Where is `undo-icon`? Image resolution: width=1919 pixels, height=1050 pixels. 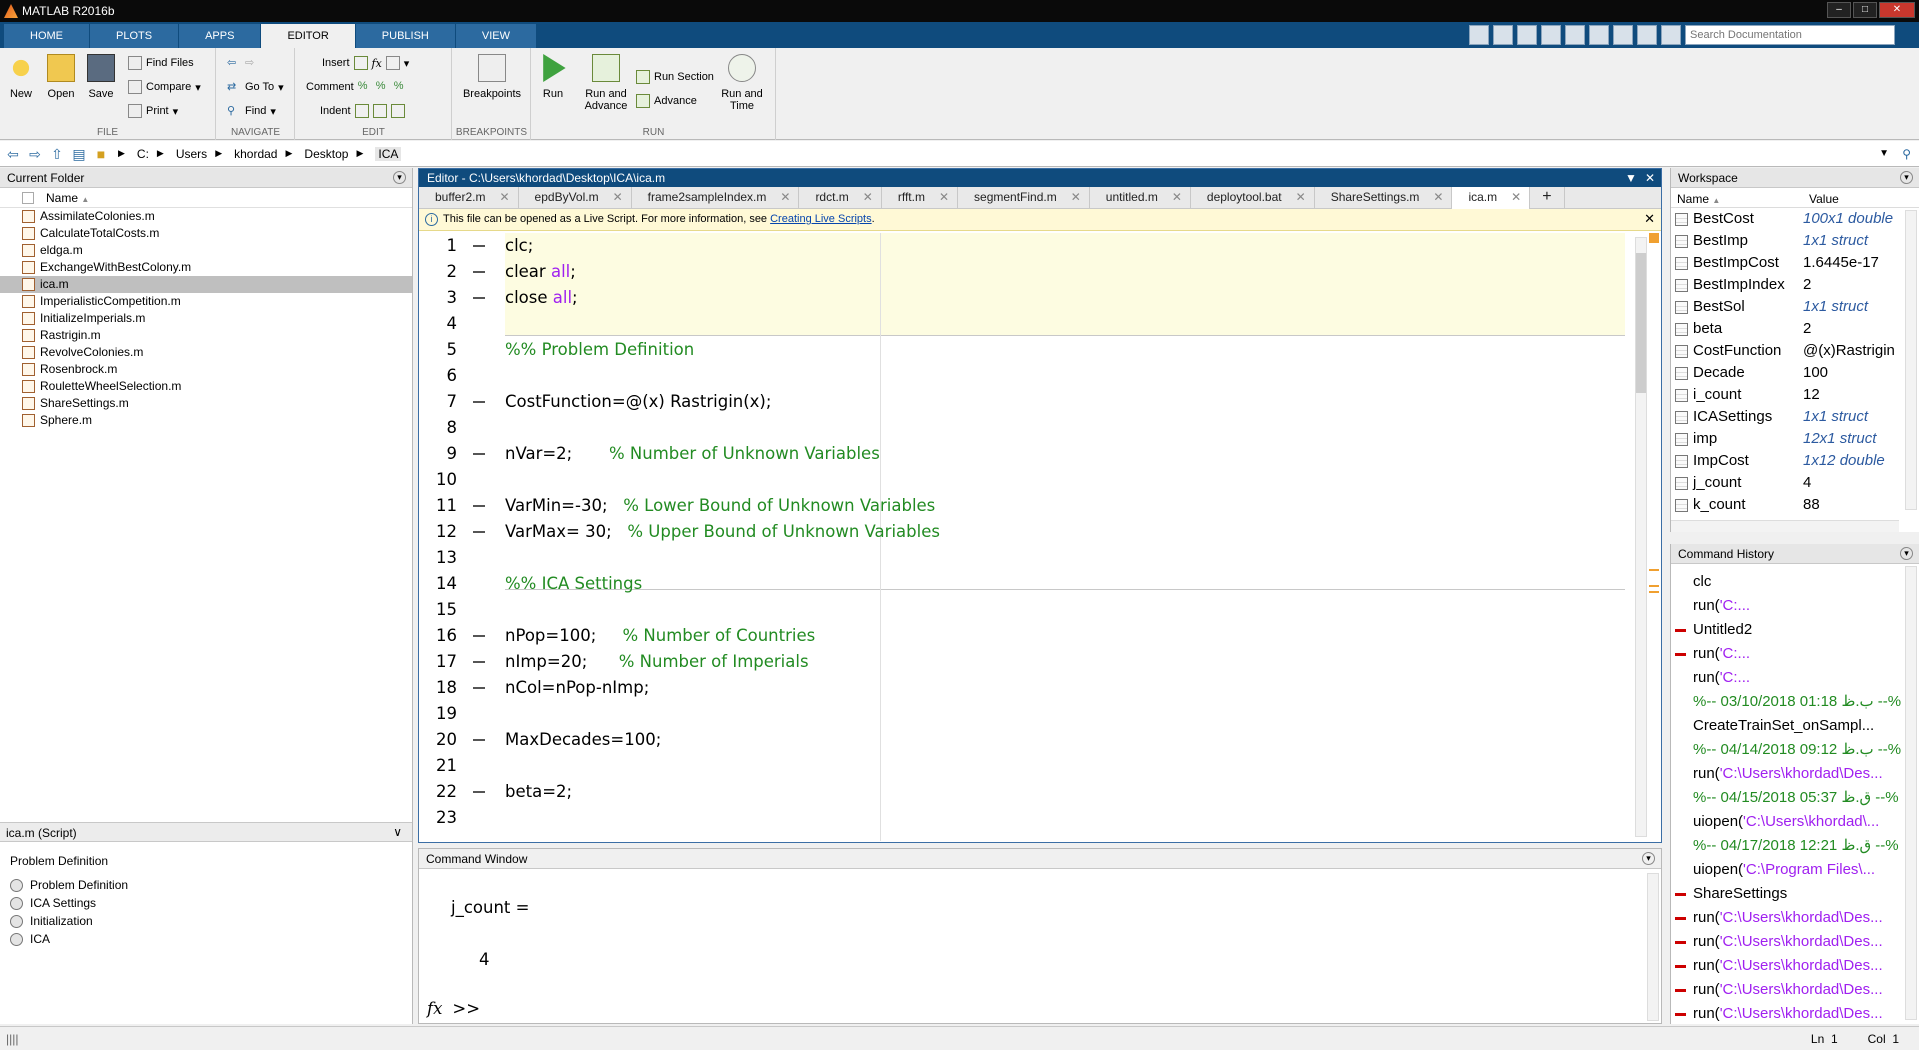 undo-icon is located at coordinates (1599, 35).